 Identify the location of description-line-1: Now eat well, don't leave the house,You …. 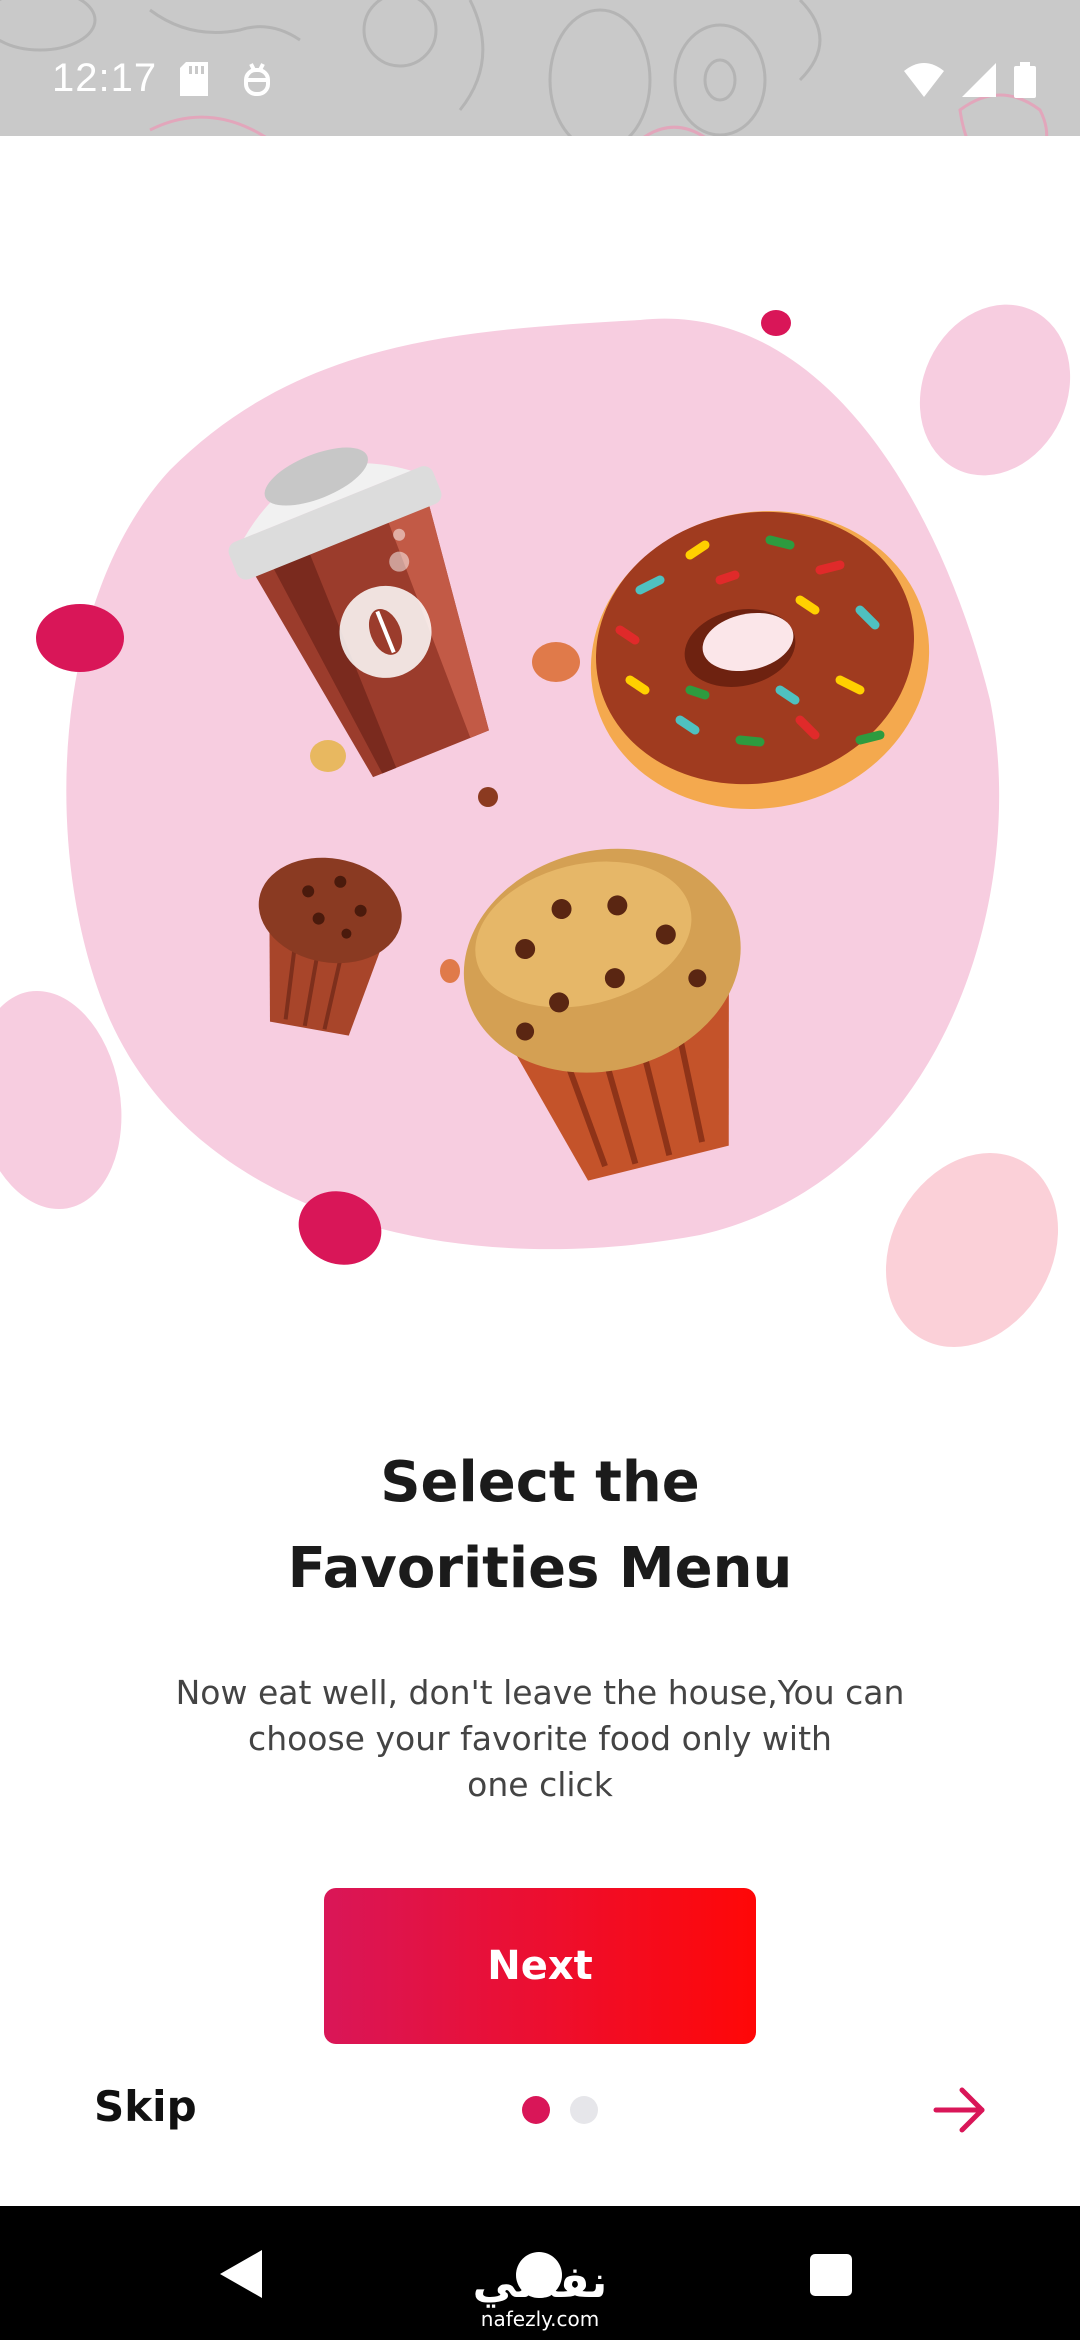
(540, 1692).